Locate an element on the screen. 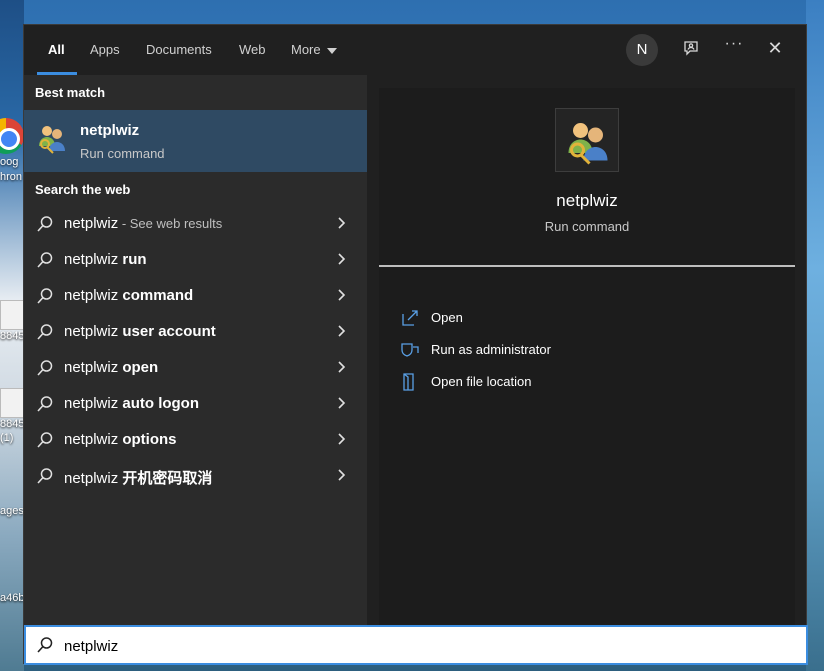 Image resolution: width=824 pixels, height=671 pixels. desktop-label: ages is located at coordinates (12, 511).